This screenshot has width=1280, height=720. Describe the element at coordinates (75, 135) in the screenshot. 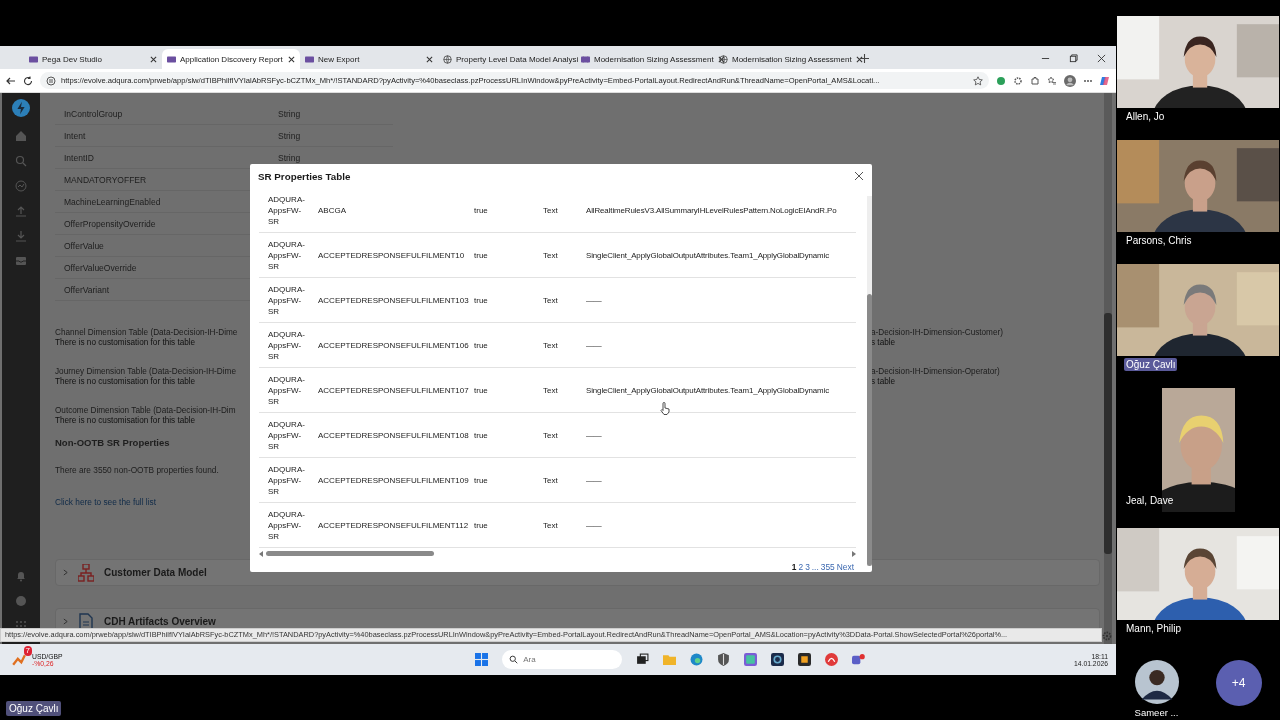

I see `property-name: Intent` at that location.